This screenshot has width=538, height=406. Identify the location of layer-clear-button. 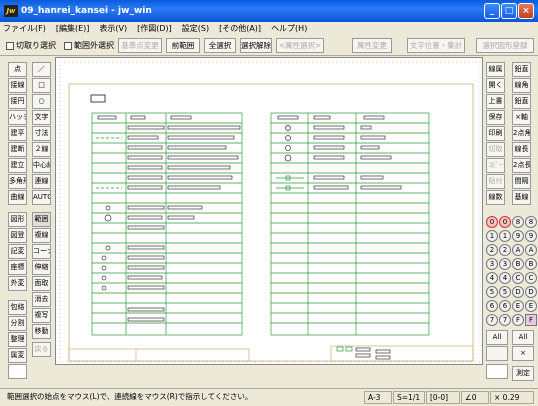
(497, 353).